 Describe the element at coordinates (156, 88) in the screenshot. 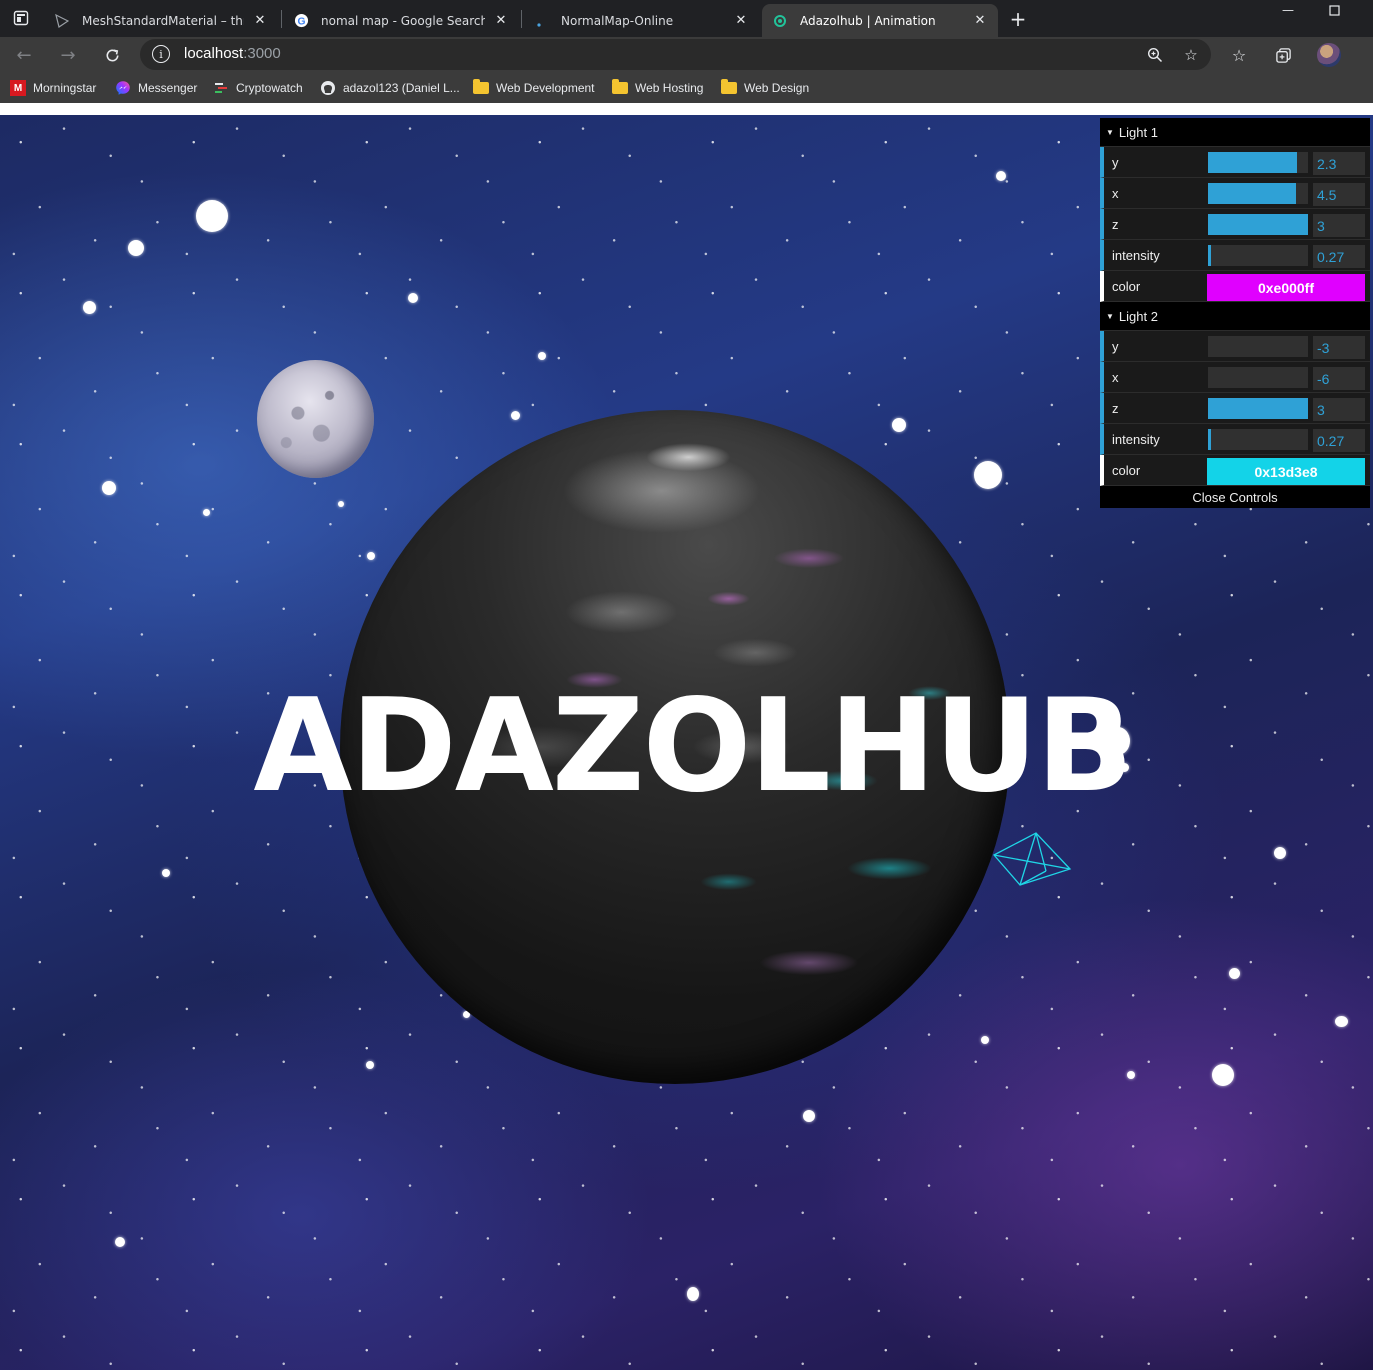

I see `bookmark-messenger: Messenger` at that location.